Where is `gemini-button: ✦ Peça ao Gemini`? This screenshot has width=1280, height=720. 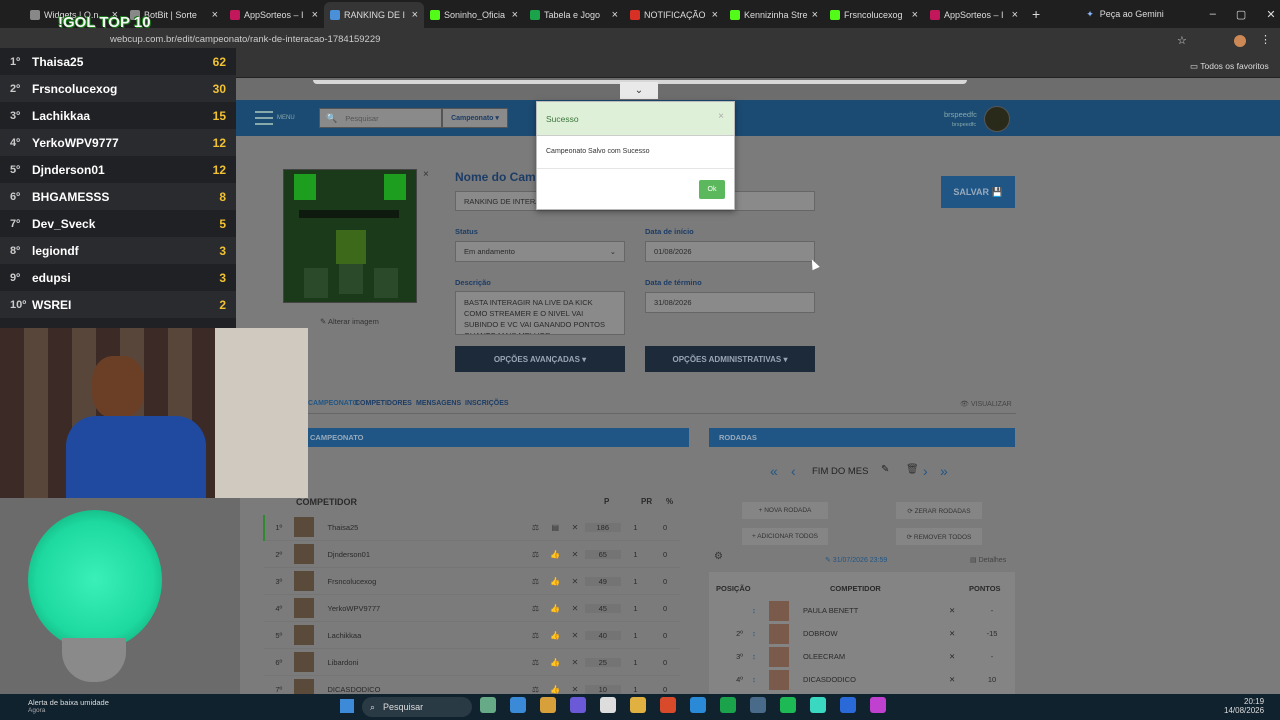
gemini-button: ✦ Peça ao Gemini is located at coordinates (1125, 14).